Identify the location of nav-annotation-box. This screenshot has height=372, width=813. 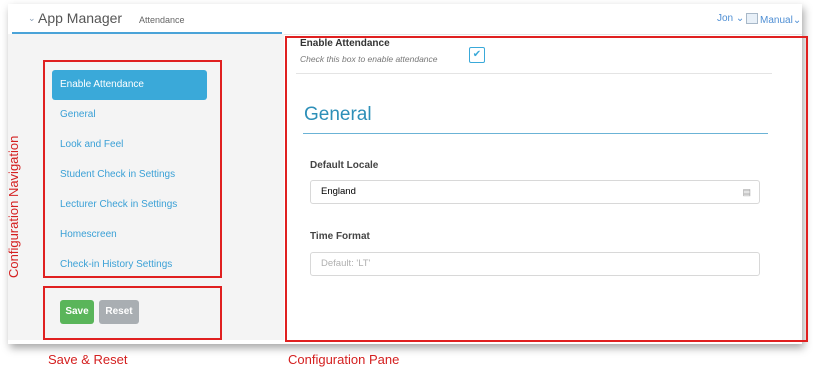
(132, 169).